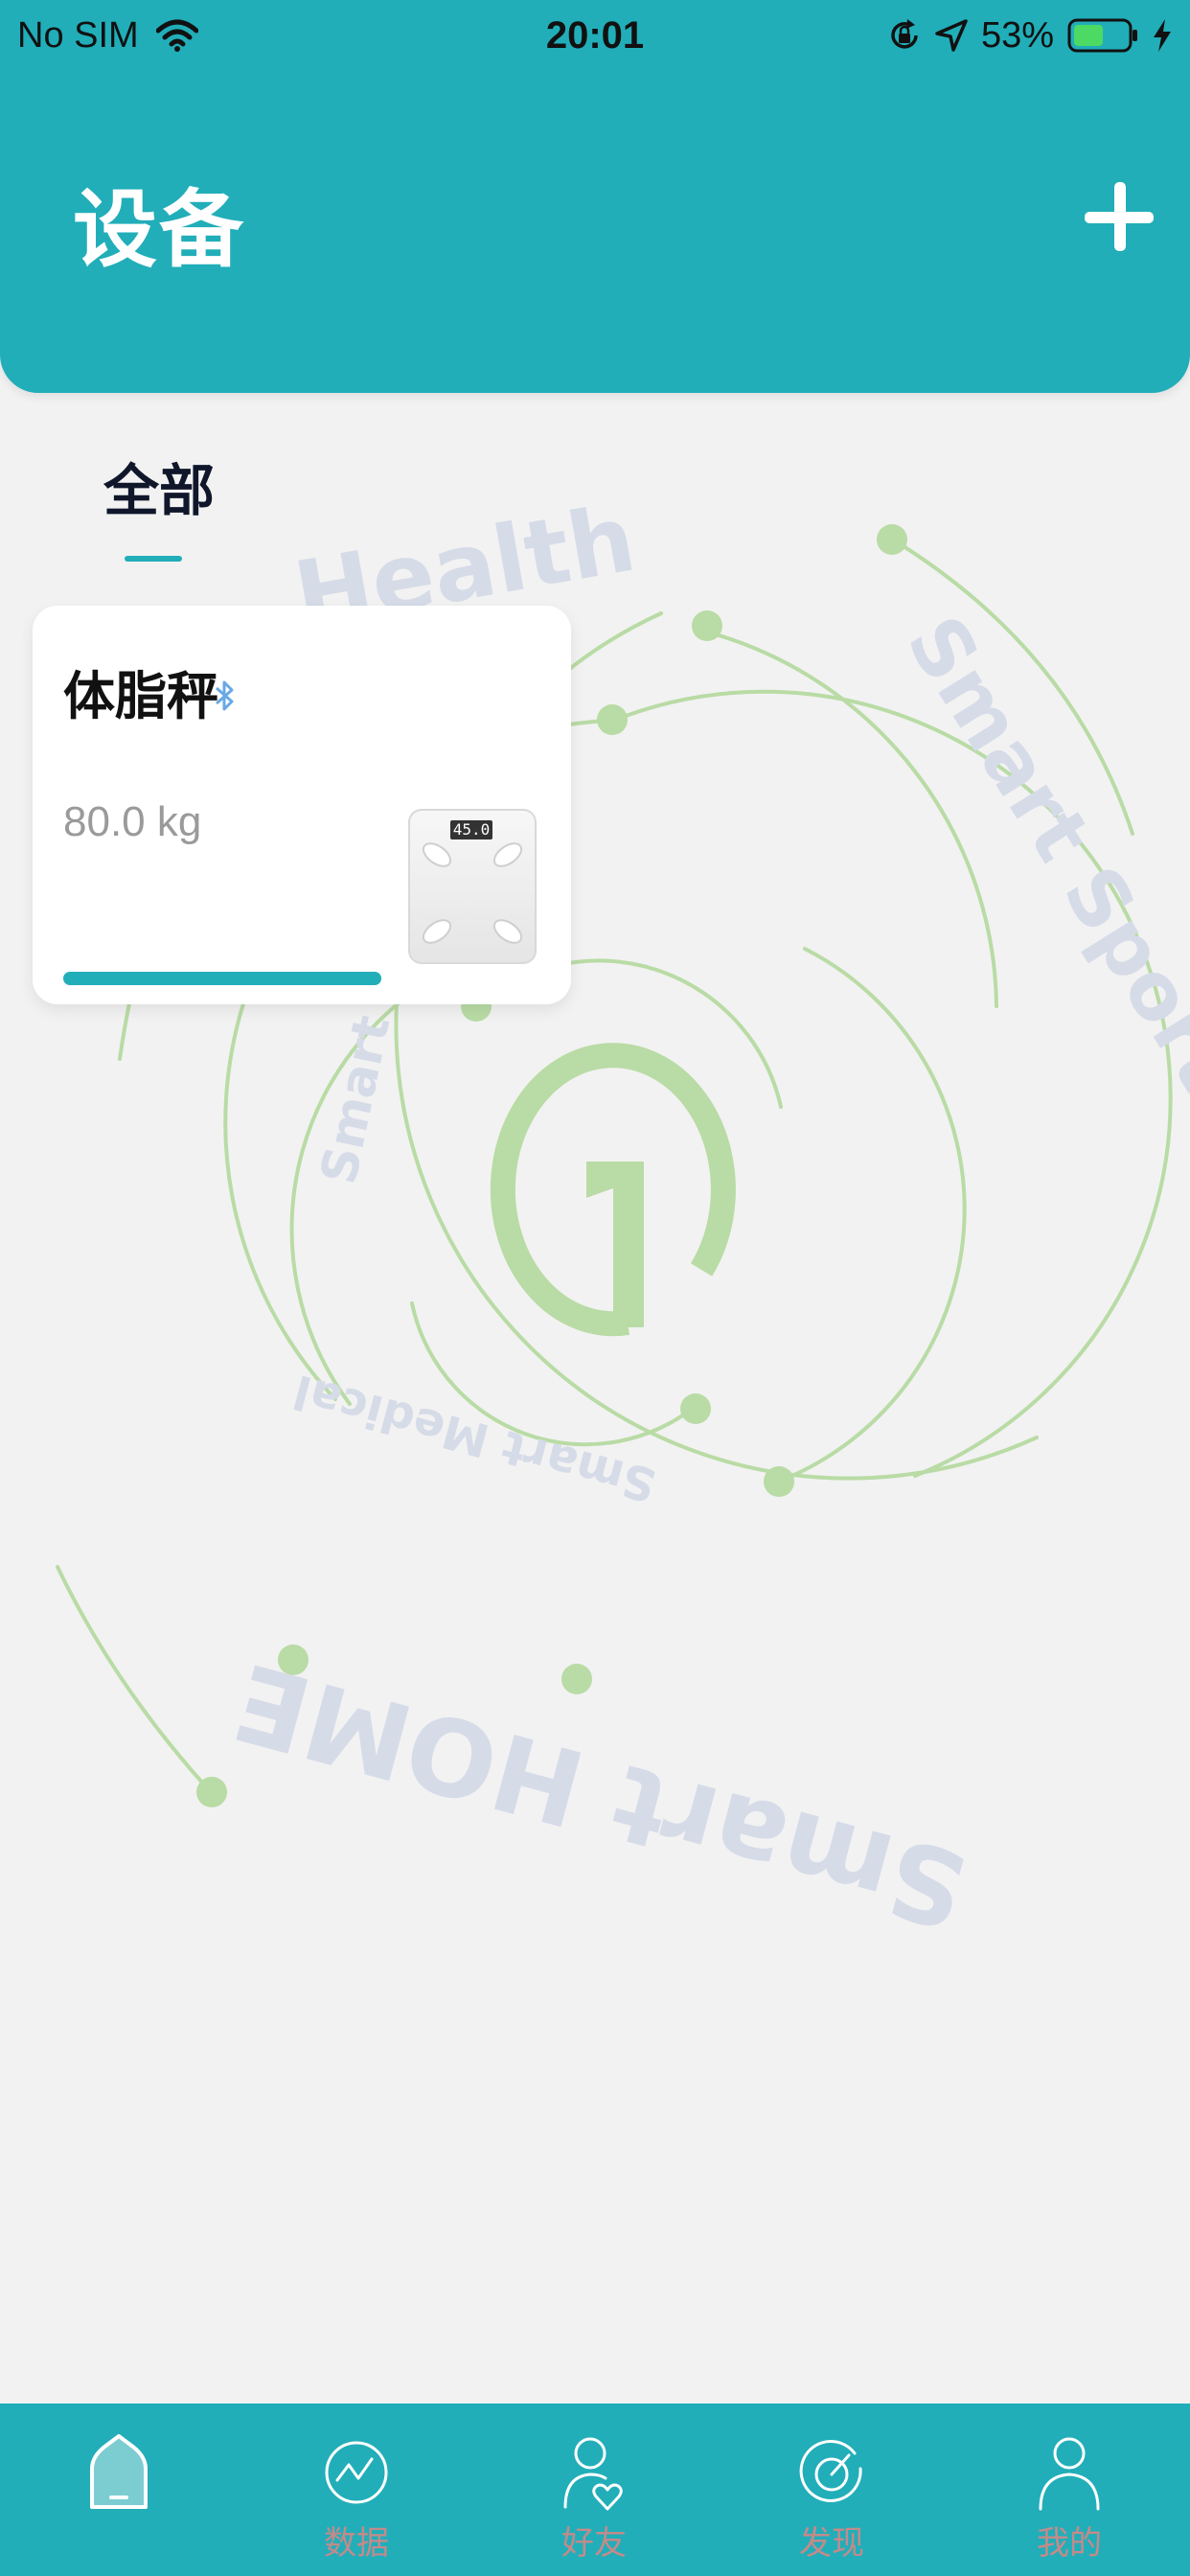 The height and width of the screenshot is (2576, 1190). I want to click on add-device-button, so click(1120, 216).